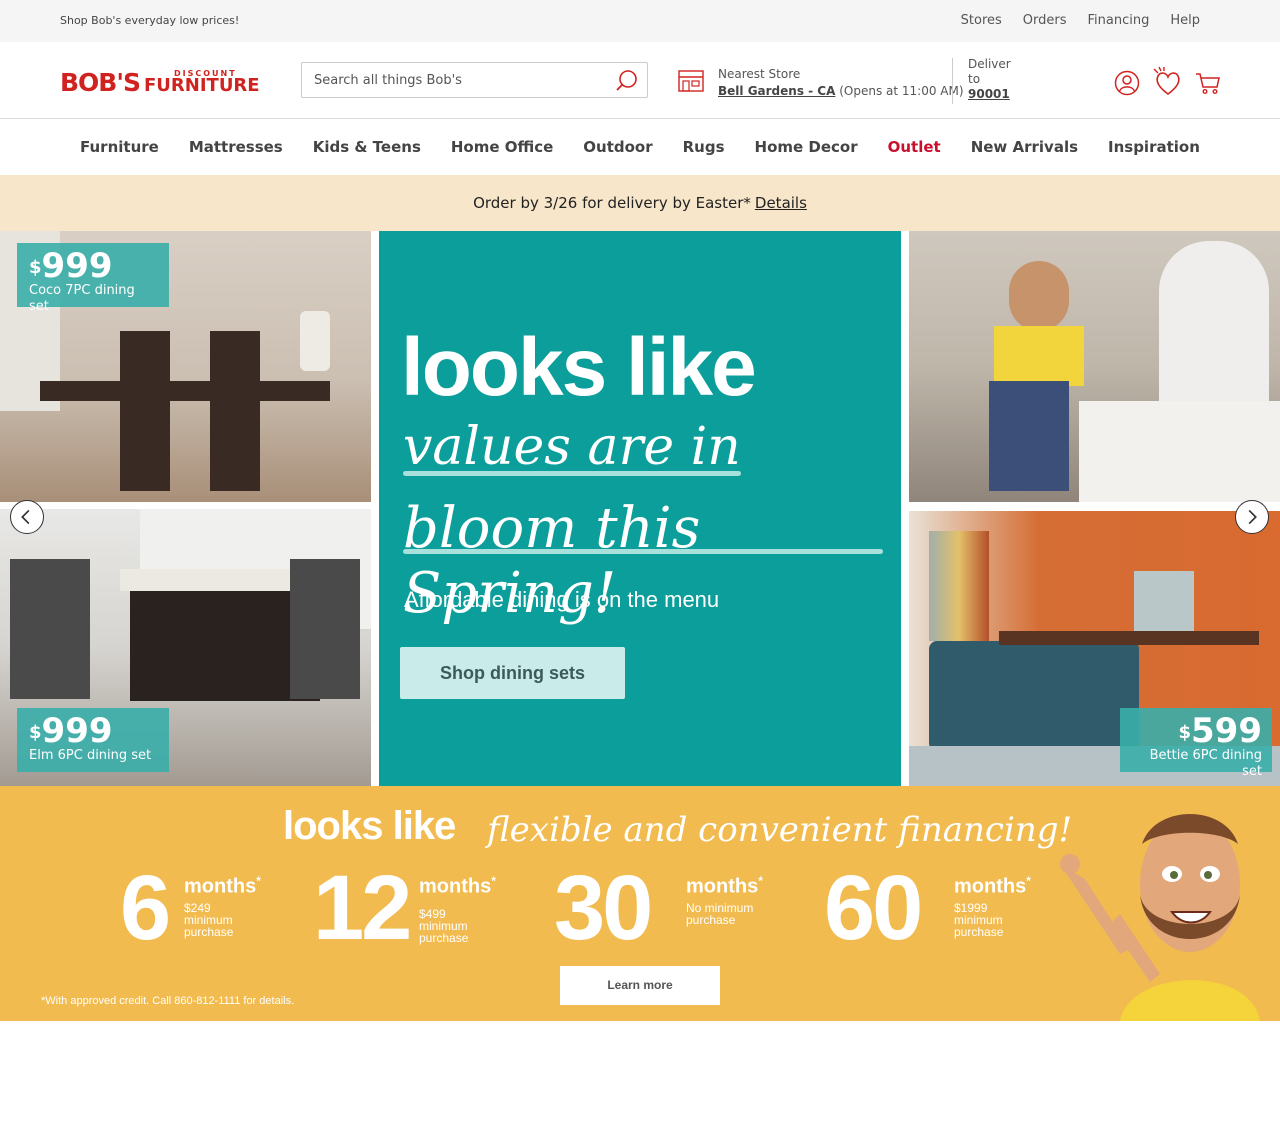  Describe the element at coordinates (1127, 83) in the screenshot. I see `account-icon` at that location.